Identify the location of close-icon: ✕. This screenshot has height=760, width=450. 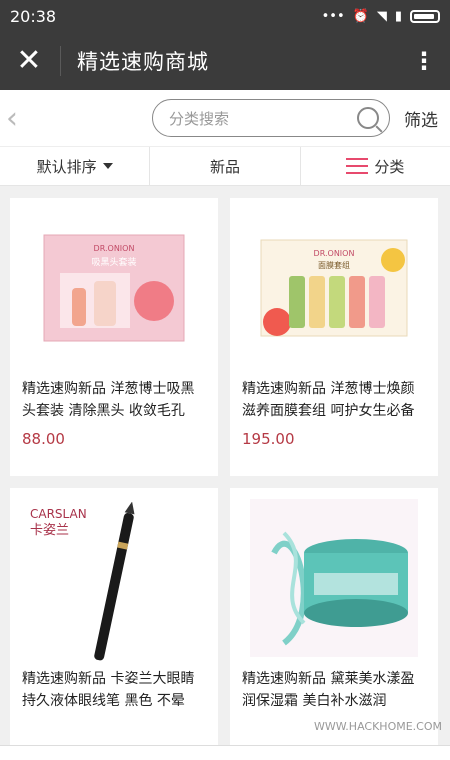
(29, 61).